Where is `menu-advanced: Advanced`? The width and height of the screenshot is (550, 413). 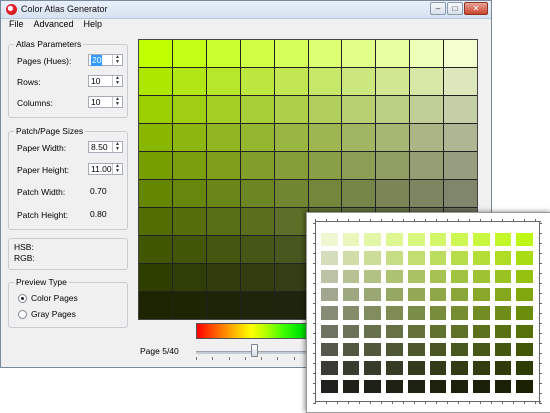 menu-advanced: Advanced is located at coordinates (54, 24).